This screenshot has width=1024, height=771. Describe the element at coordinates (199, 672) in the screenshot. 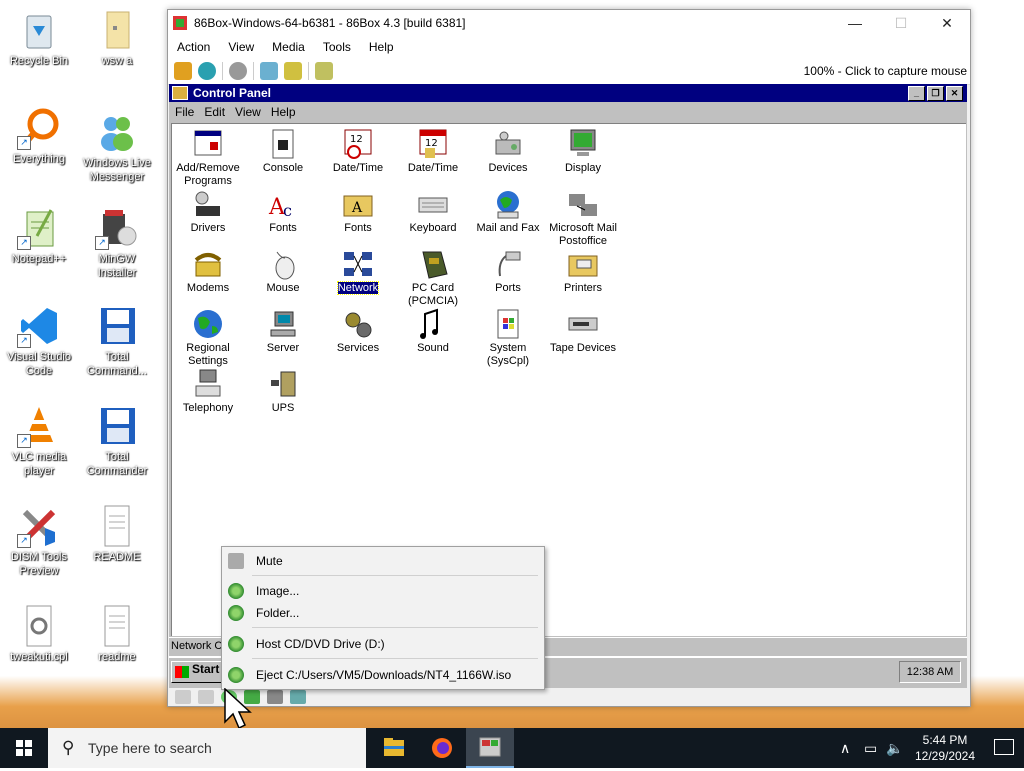

I see `nt-start-button: Start` at that location.